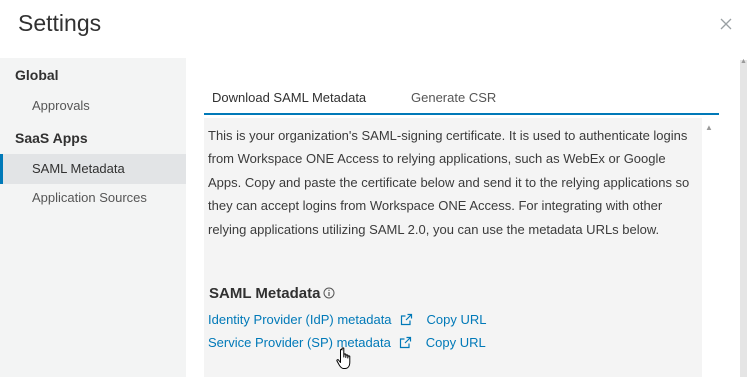  Describe the element at coordinates (453, 97) in the screenshot. I see `tab-generate-csr: Generate CSR` at that location.